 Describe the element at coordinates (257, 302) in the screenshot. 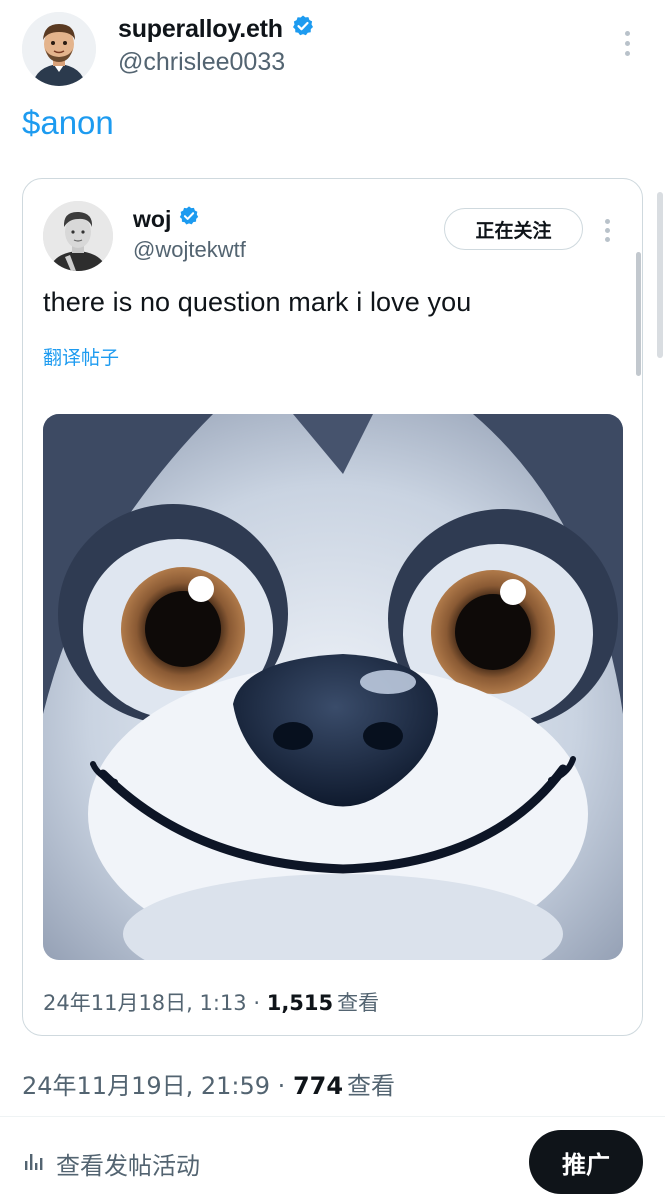

I see `quoted-post-text: there is no question mark i love you` at that location.